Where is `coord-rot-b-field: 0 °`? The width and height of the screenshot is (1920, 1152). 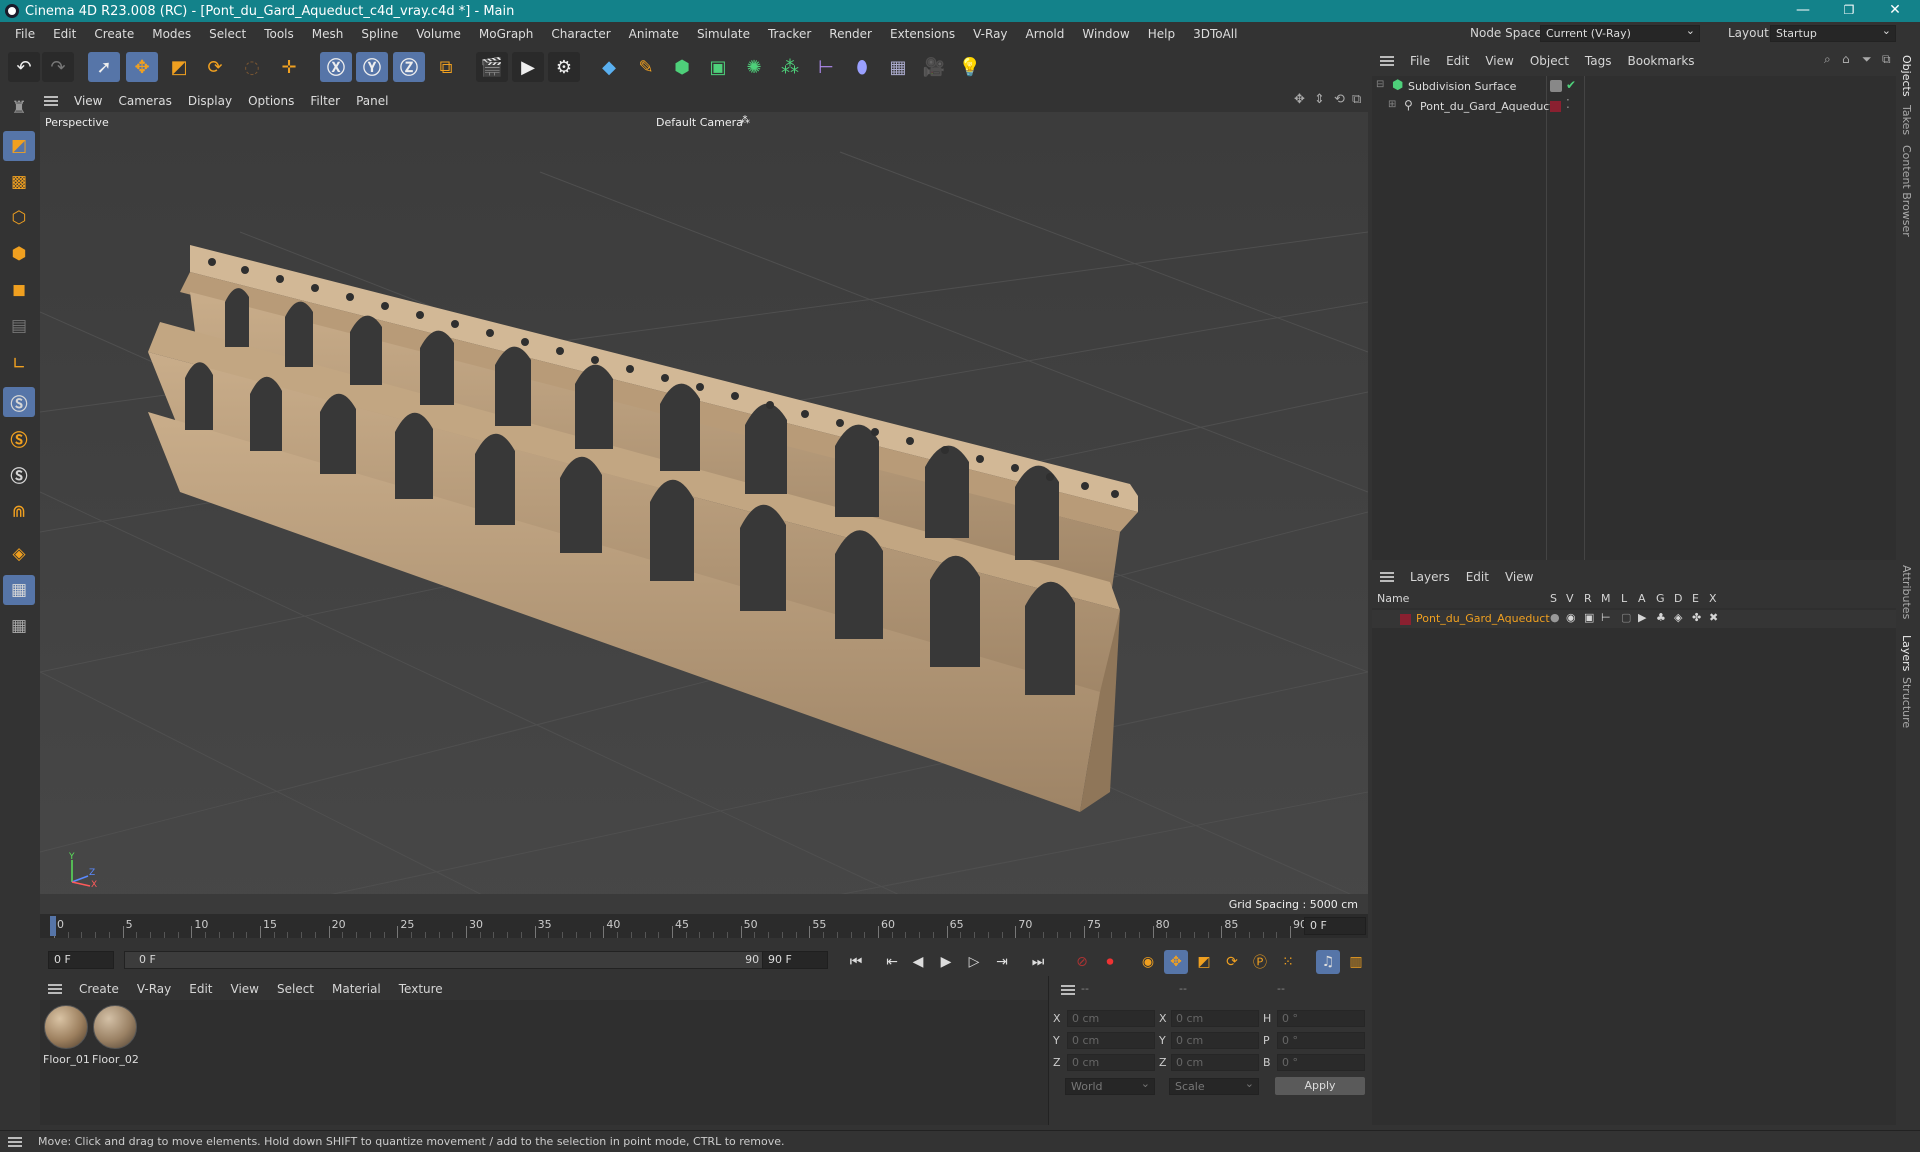
coord-rot-b-field: 0 ° is located at coordinates (1321, 1062).